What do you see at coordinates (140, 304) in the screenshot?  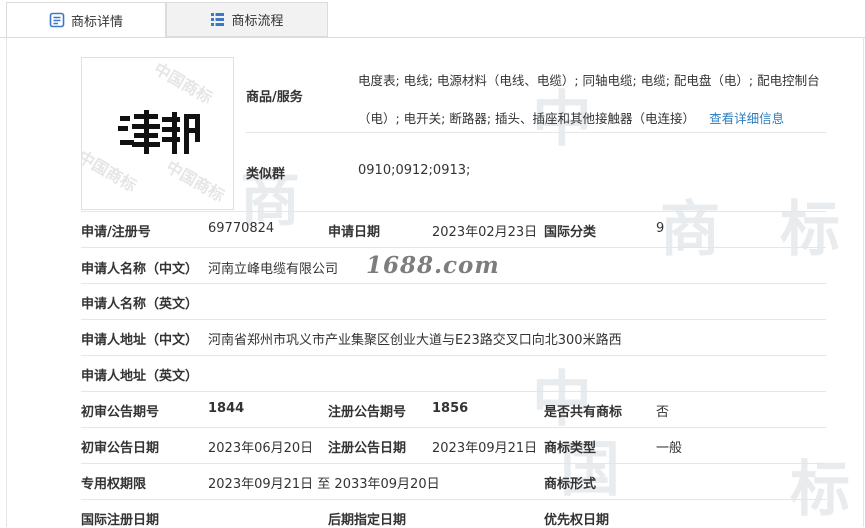 I see `applicant-en-label: 申请人名称（英文）` at bounding box center [140, 304].